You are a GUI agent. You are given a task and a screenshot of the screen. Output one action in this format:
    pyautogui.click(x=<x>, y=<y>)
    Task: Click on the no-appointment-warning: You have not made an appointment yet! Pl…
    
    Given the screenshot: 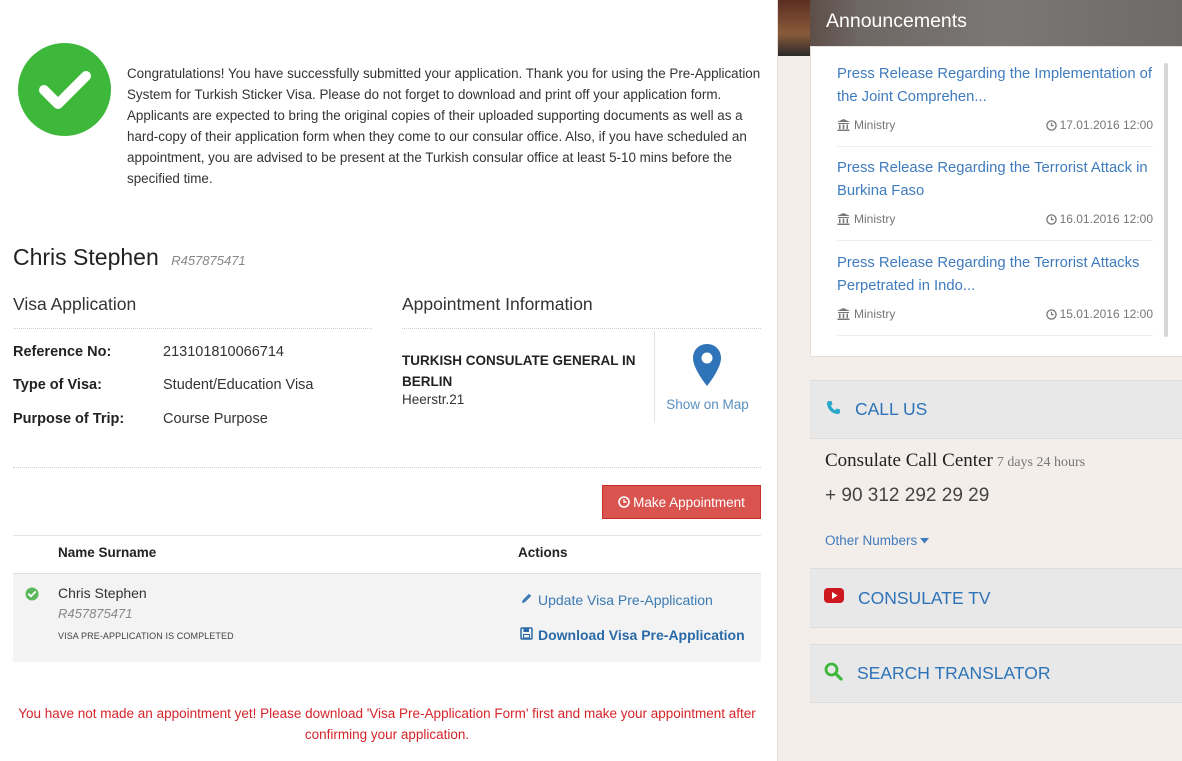 What is the action you would take?
    pyautogui.click(x=387, y=724)
    